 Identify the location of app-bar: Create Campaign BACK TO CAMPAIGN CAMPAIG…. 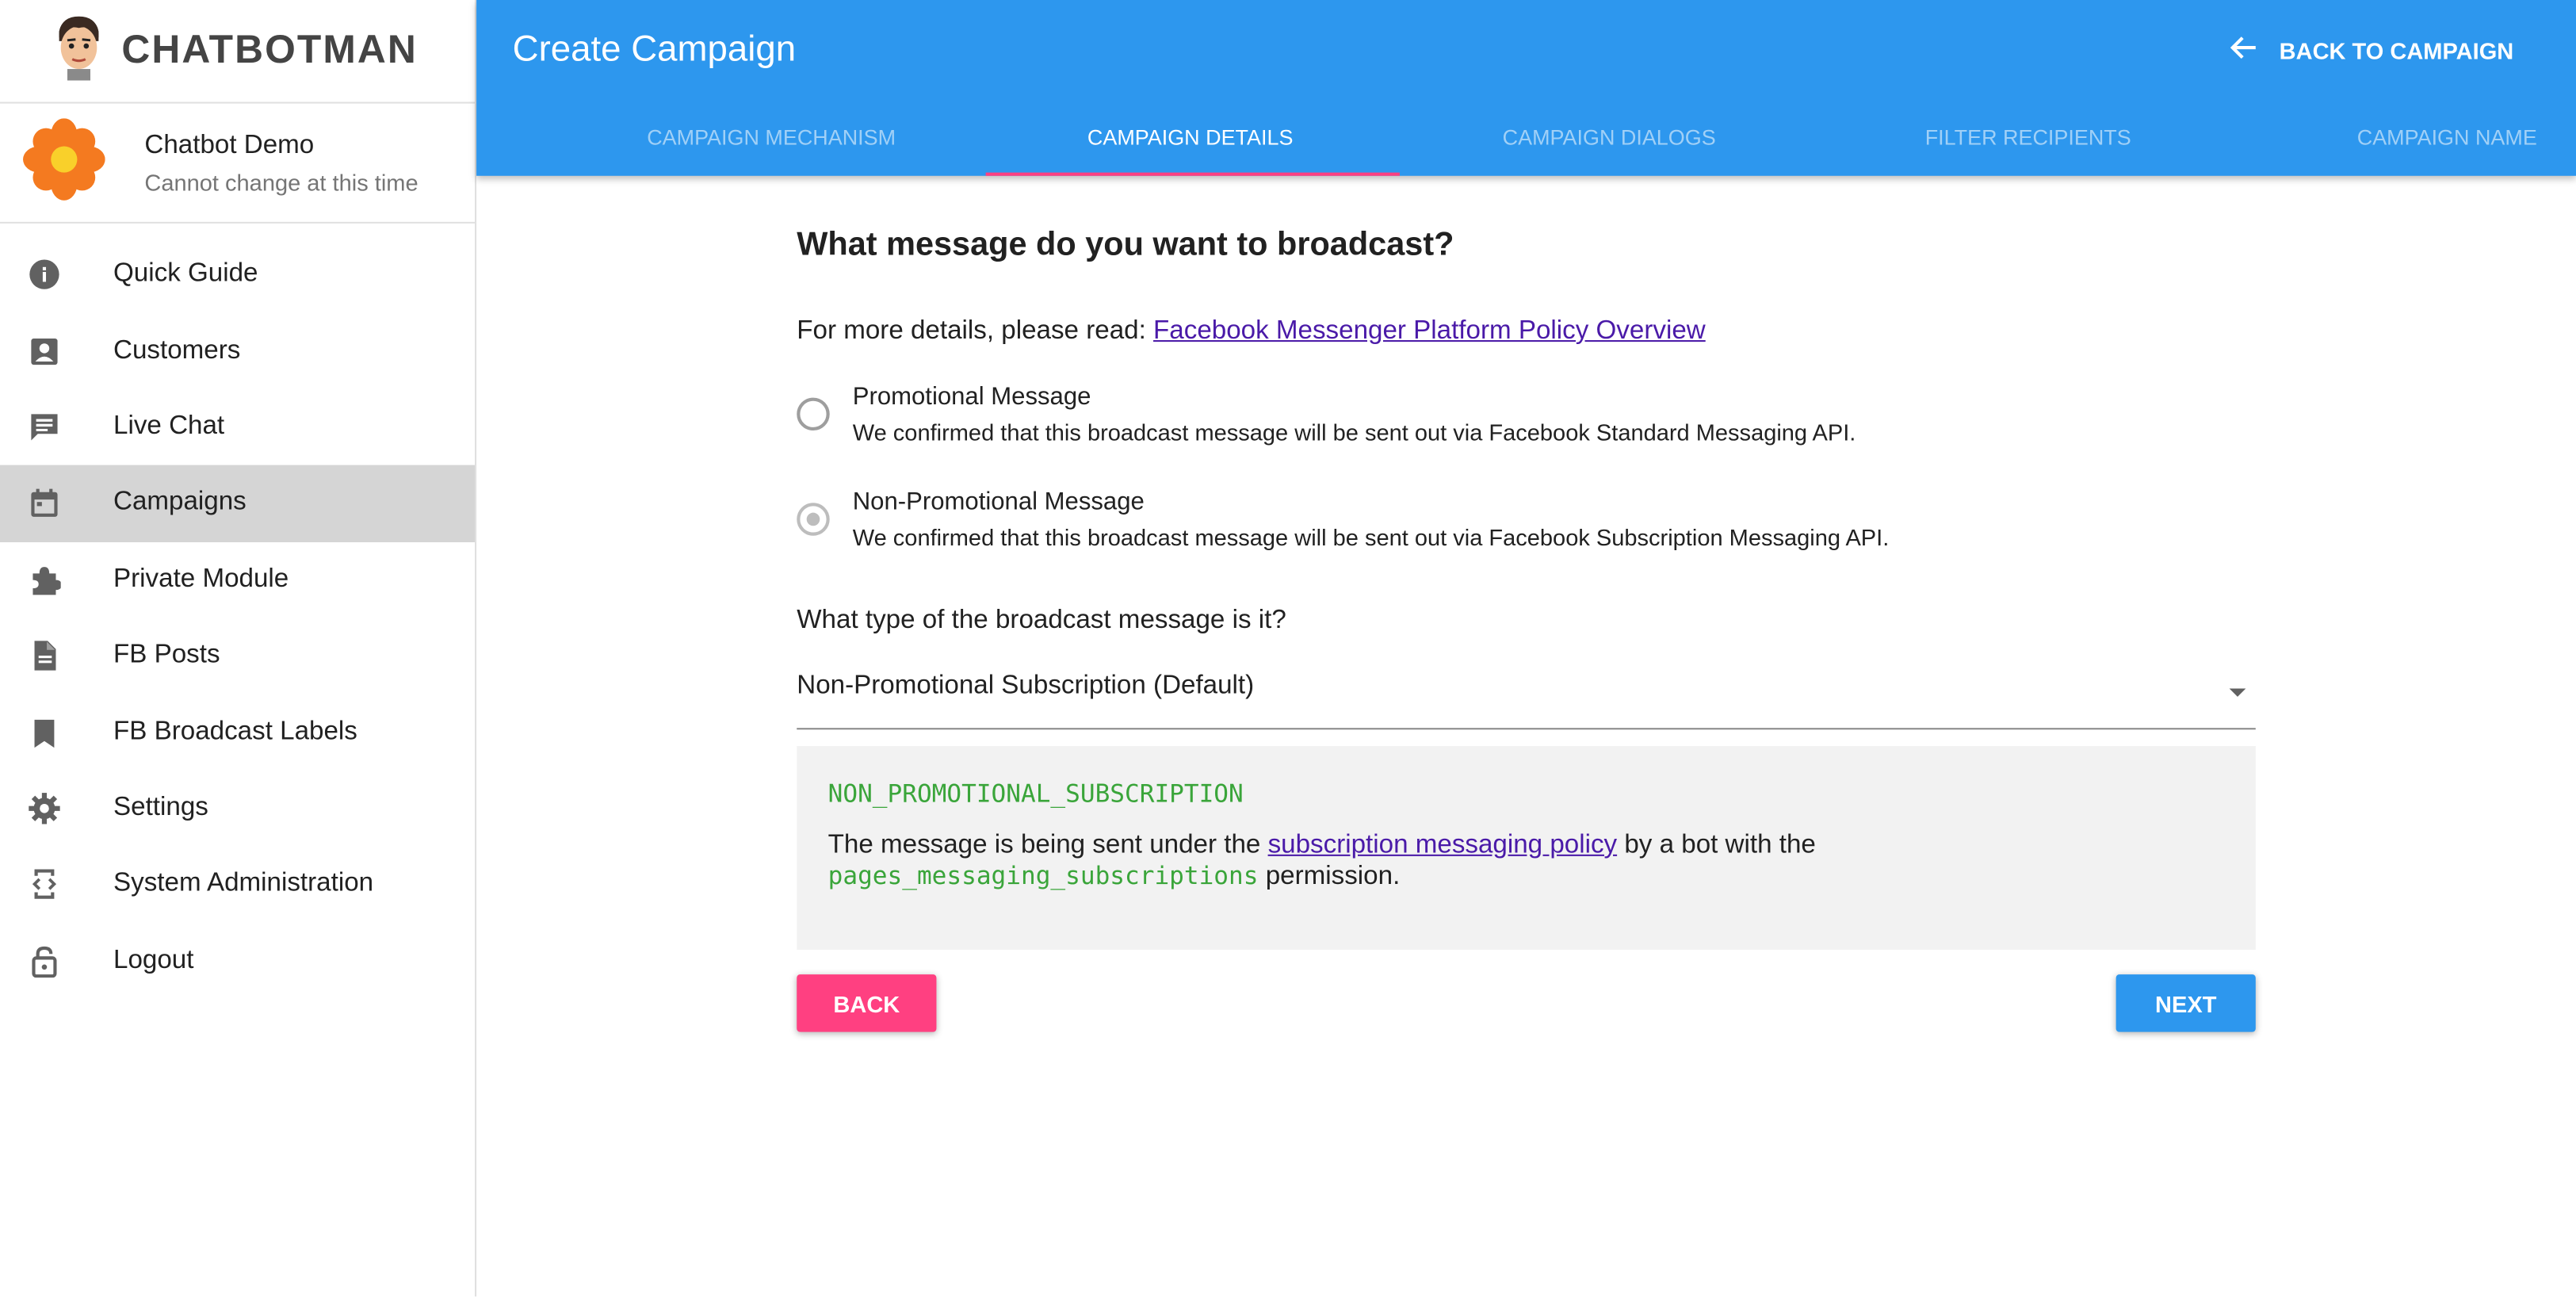
(1526, 88).